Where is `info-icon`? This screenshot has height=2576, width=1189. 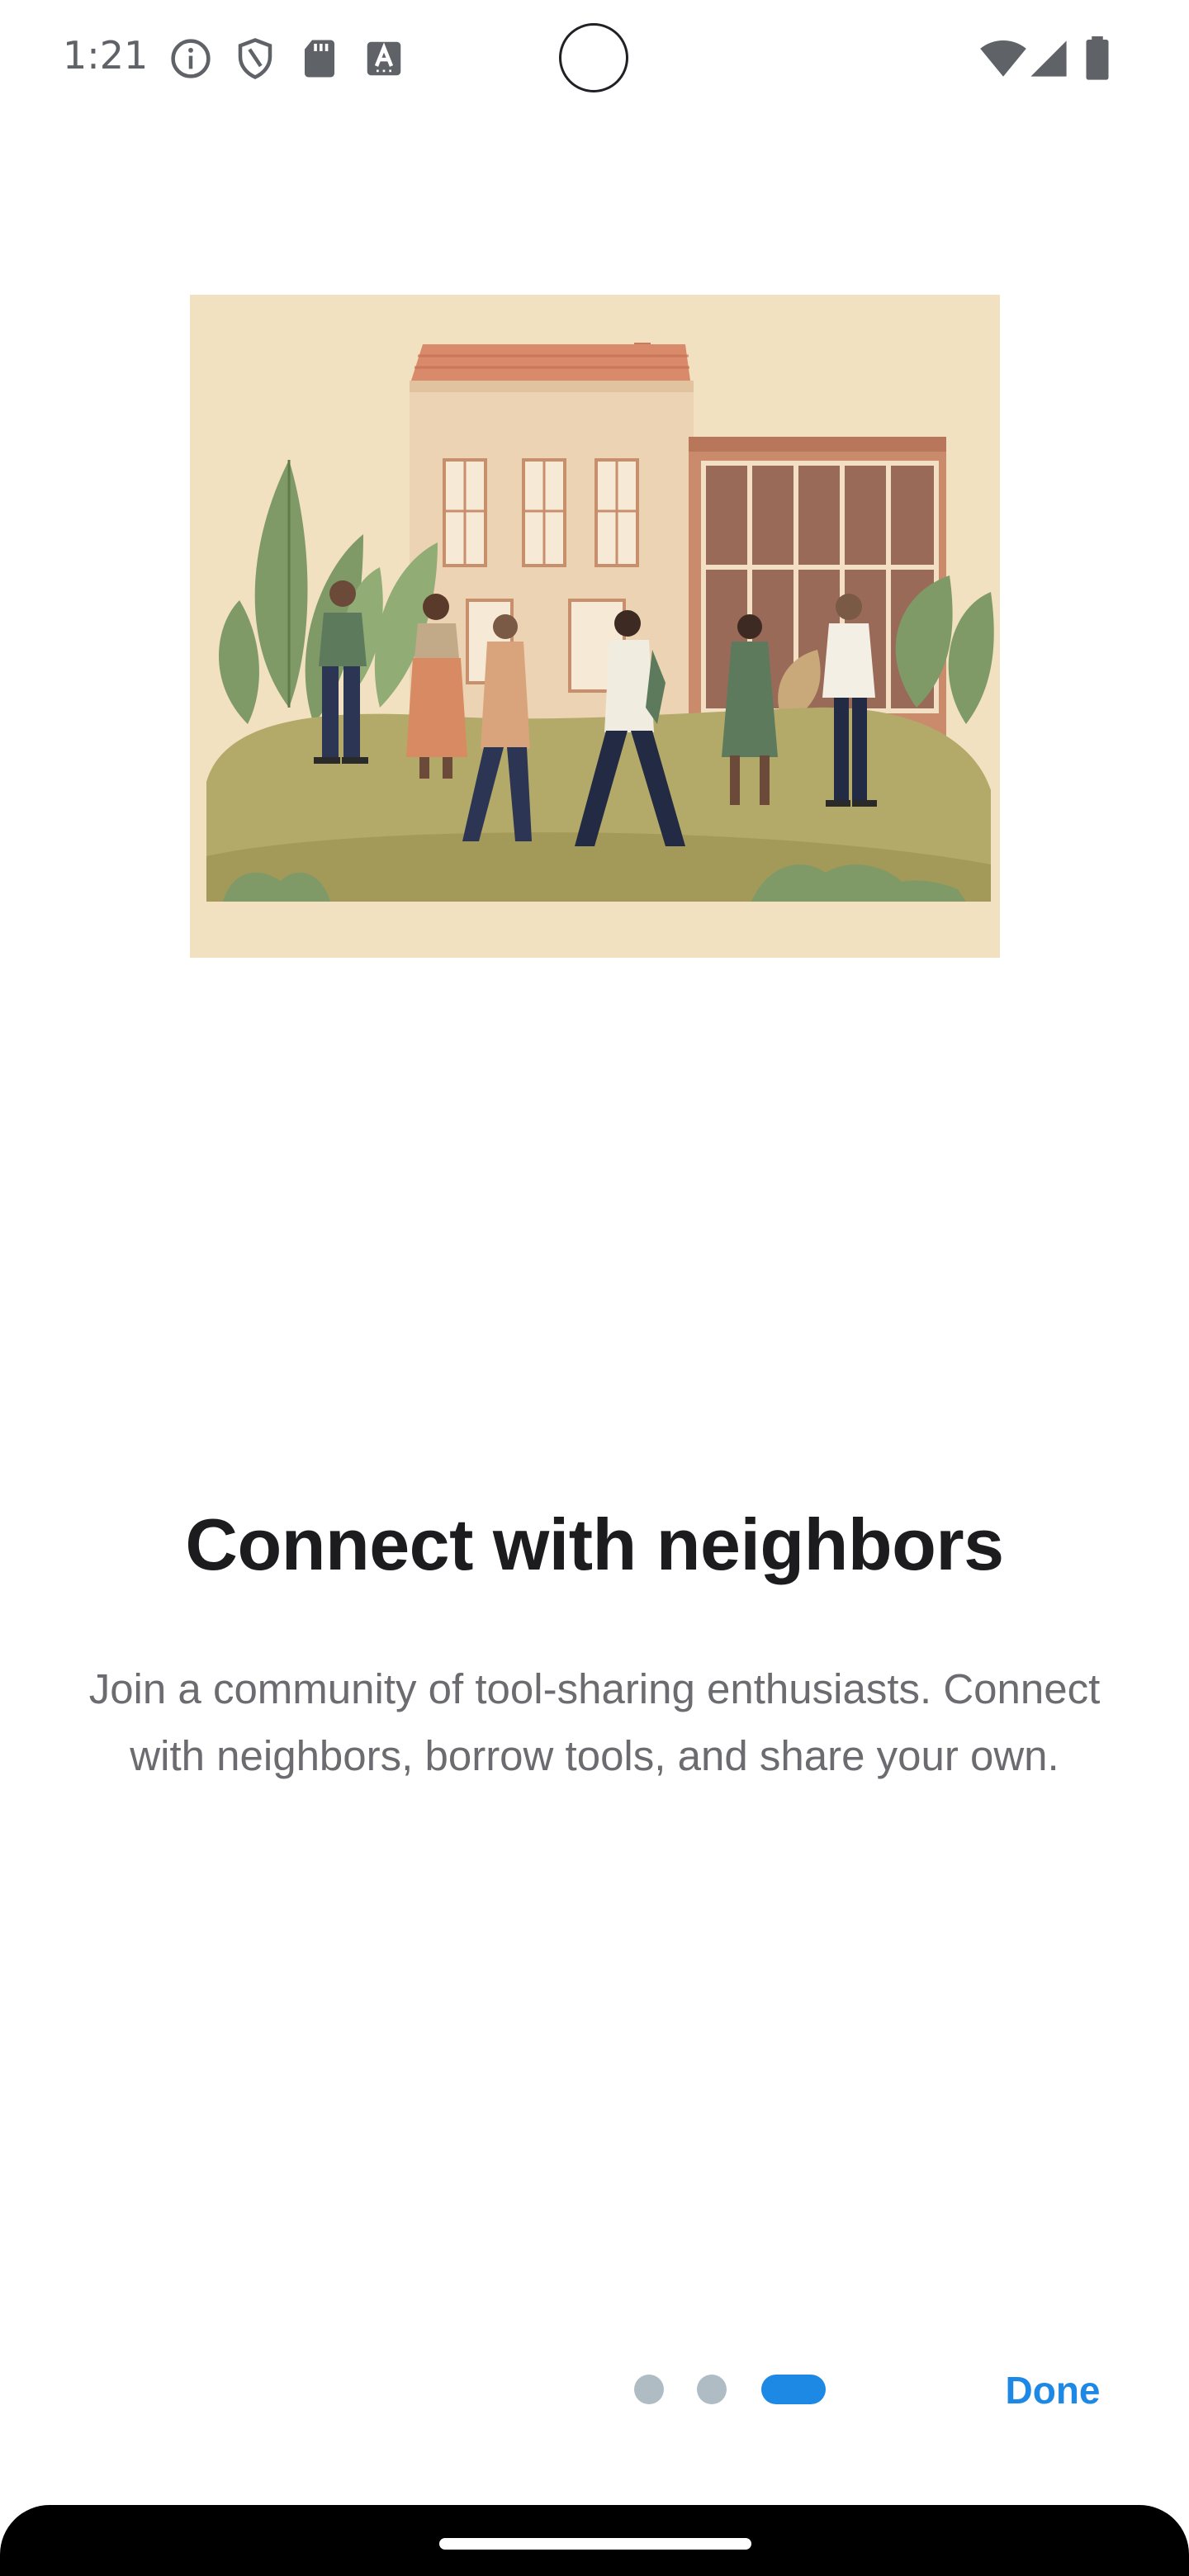
info-icon is located at coordinates (190, 58).